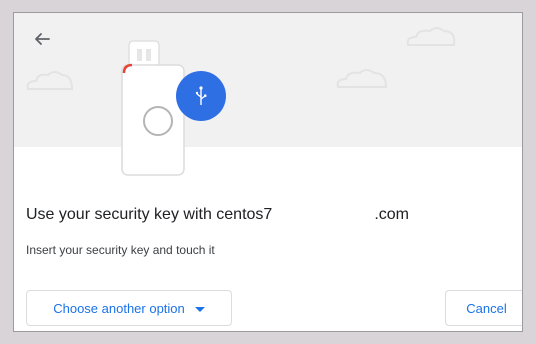 This screenshot has height=344, width=536. I want to click on choose-another-option-button: Choose another option, so click(129, 308).